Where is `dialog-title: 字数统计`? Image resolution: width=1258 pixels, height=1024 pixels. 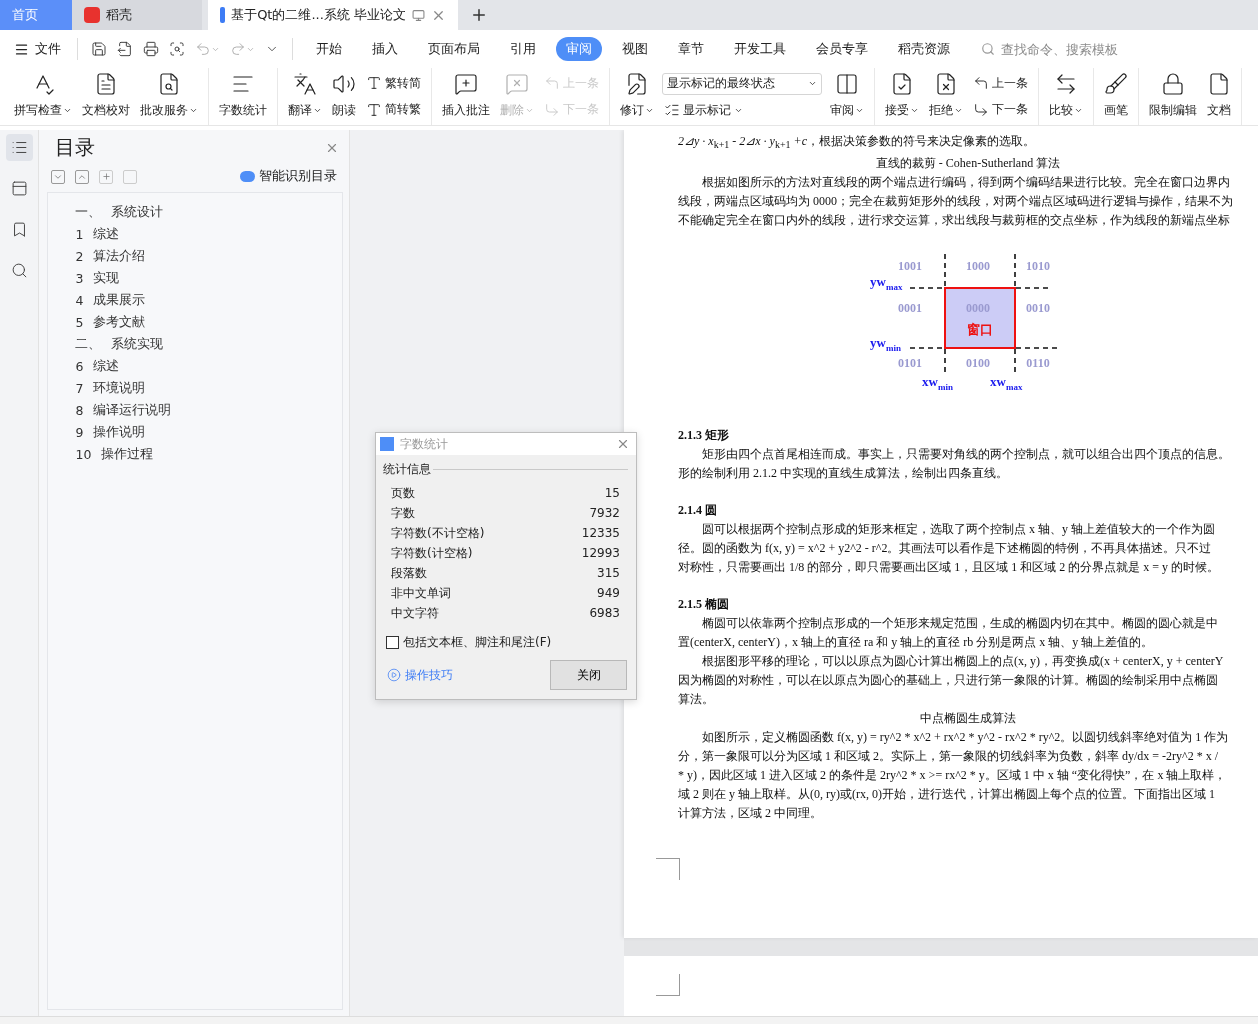 dialog-title: 字数统计 is located at coordinates (424, 444).